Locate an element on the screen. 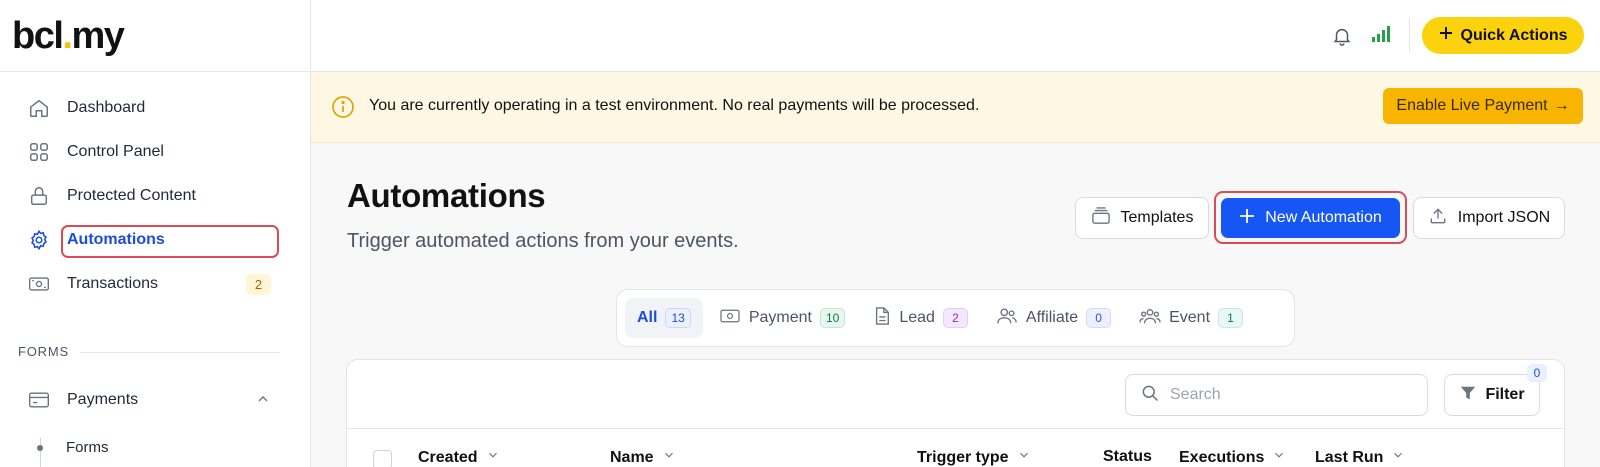 This screenshot has height=467, width=1600. tab-count-badge: 2 is located at coordinates (955, 318).